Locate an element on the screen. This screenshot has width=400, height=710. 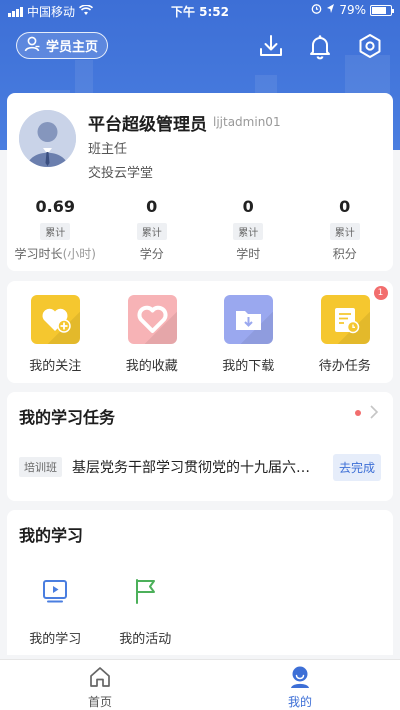
quick-link-label: 待办任务 is located at coordinates (344, 366).